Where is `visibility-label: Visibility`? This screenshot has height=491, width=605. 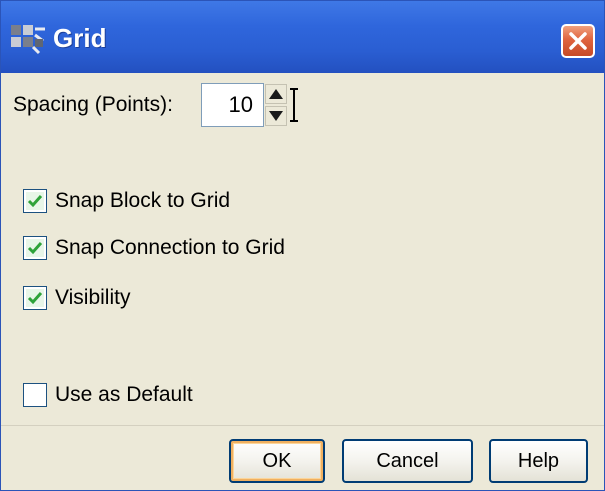
visibility-label: Visibility is located at coordinates (93, 297).